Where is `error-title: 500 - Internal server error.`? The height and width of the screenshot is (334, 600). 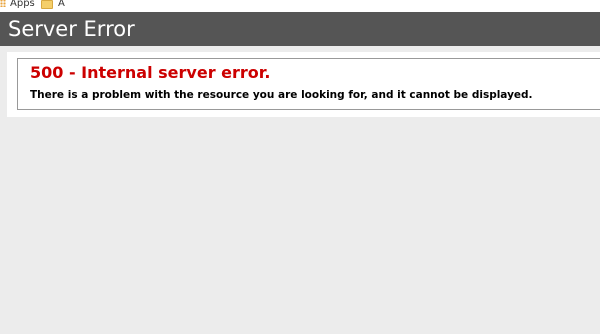
error-title: 500 - Internal server error. is located at coordinates (150, 72).